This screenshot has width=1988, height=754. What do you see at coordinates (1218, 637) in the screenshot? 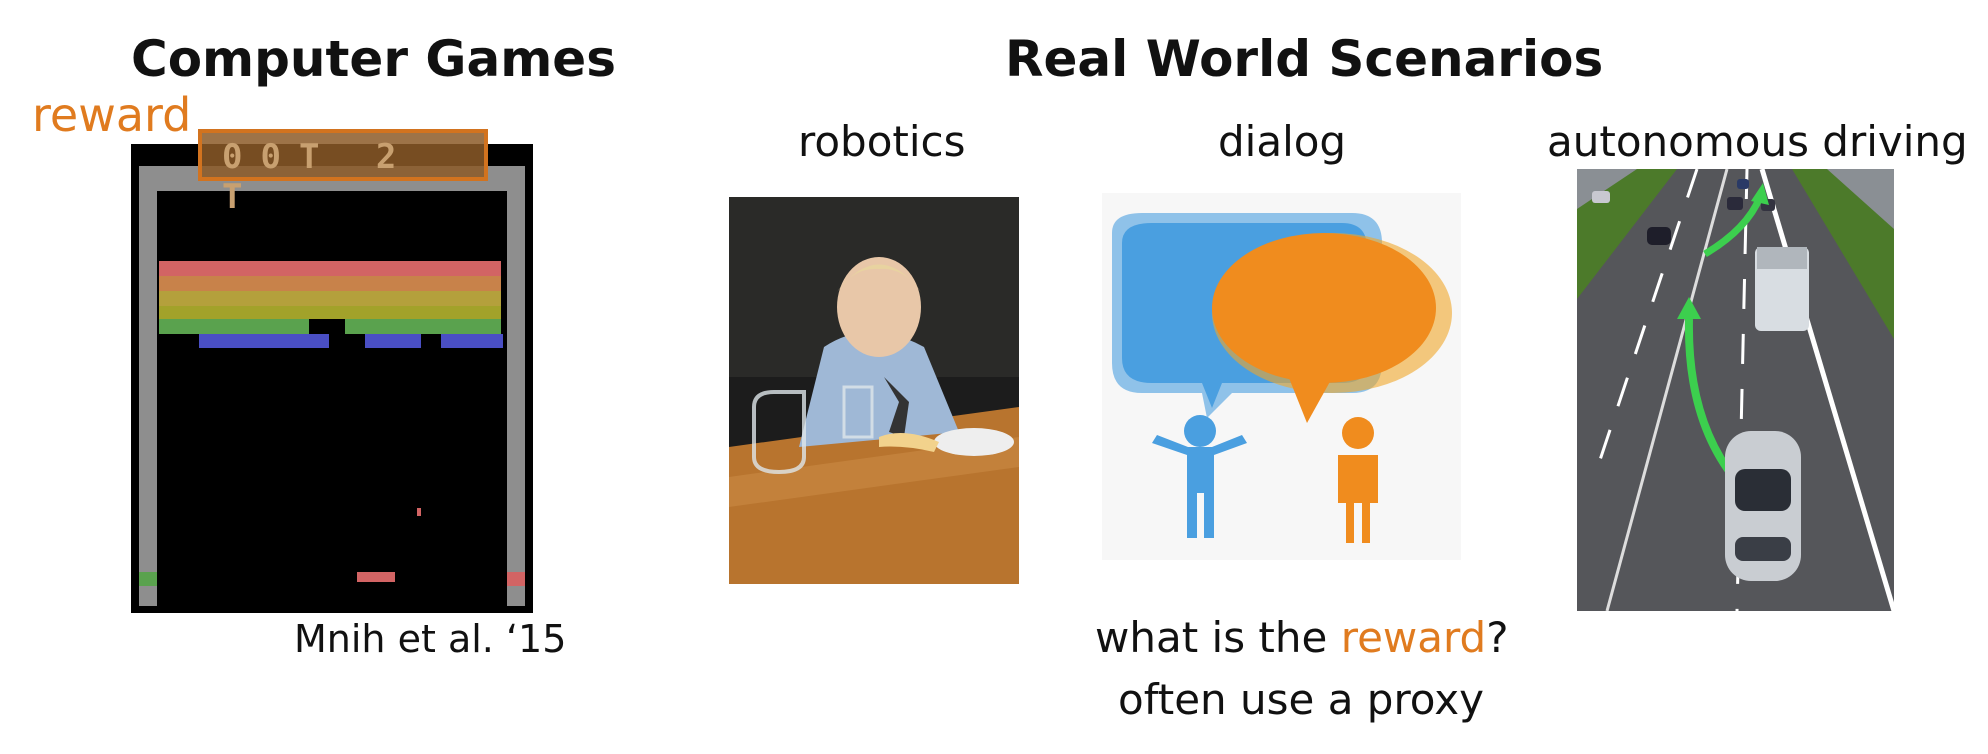
I see `question-prefix: what is the` at bounding box center [1218, 637].